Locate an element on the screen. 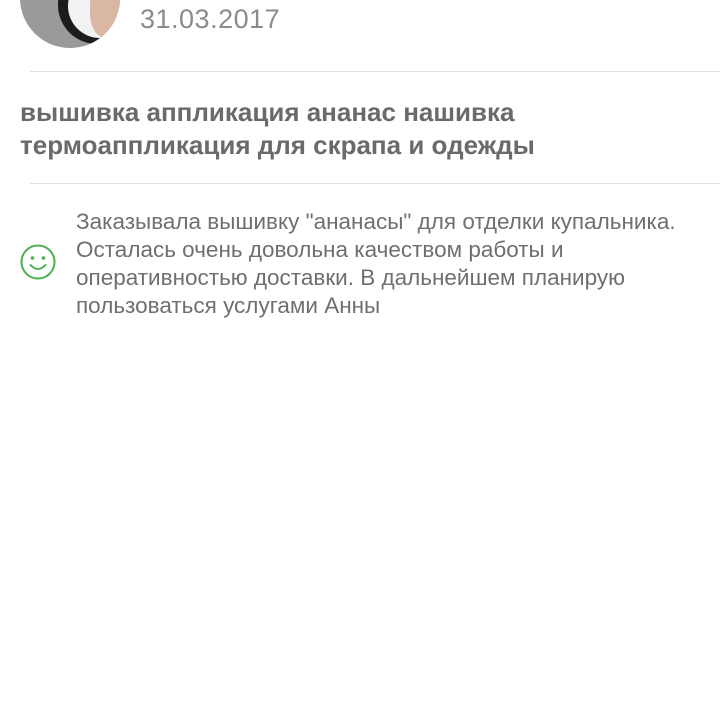 The height and width of the screenshot is (720, 720). divider-top is located at coordinates (375, 71).